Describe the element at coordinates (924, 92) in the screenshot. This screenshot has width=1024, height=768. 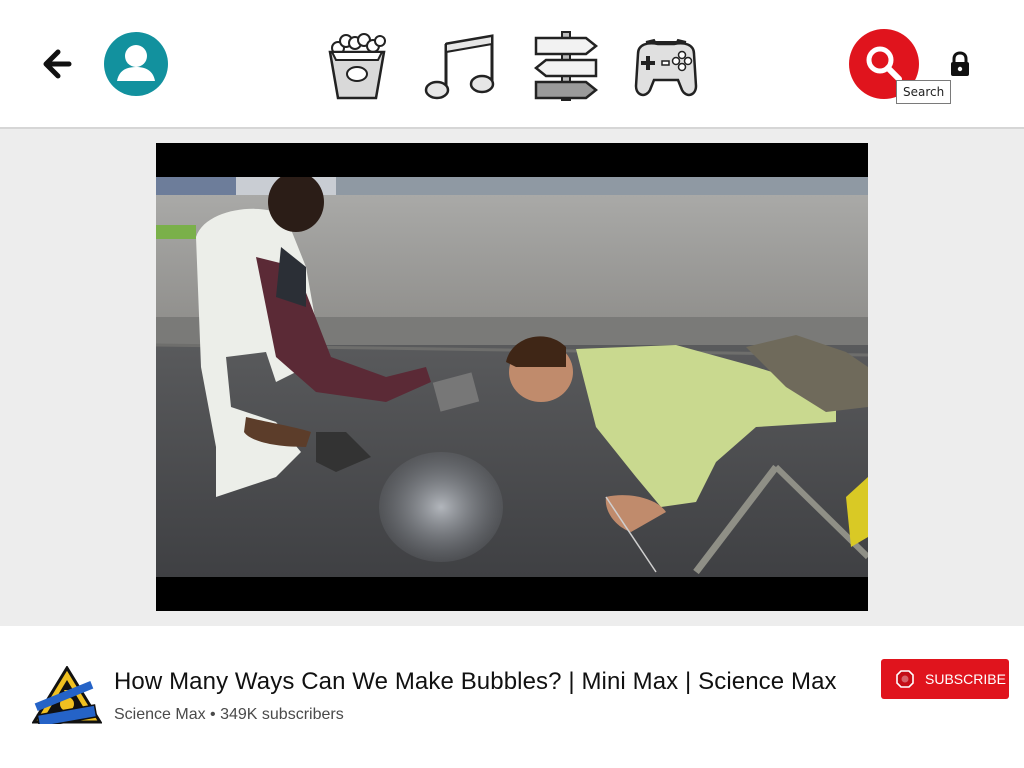
I see `search-tooltip: Search` at that location.